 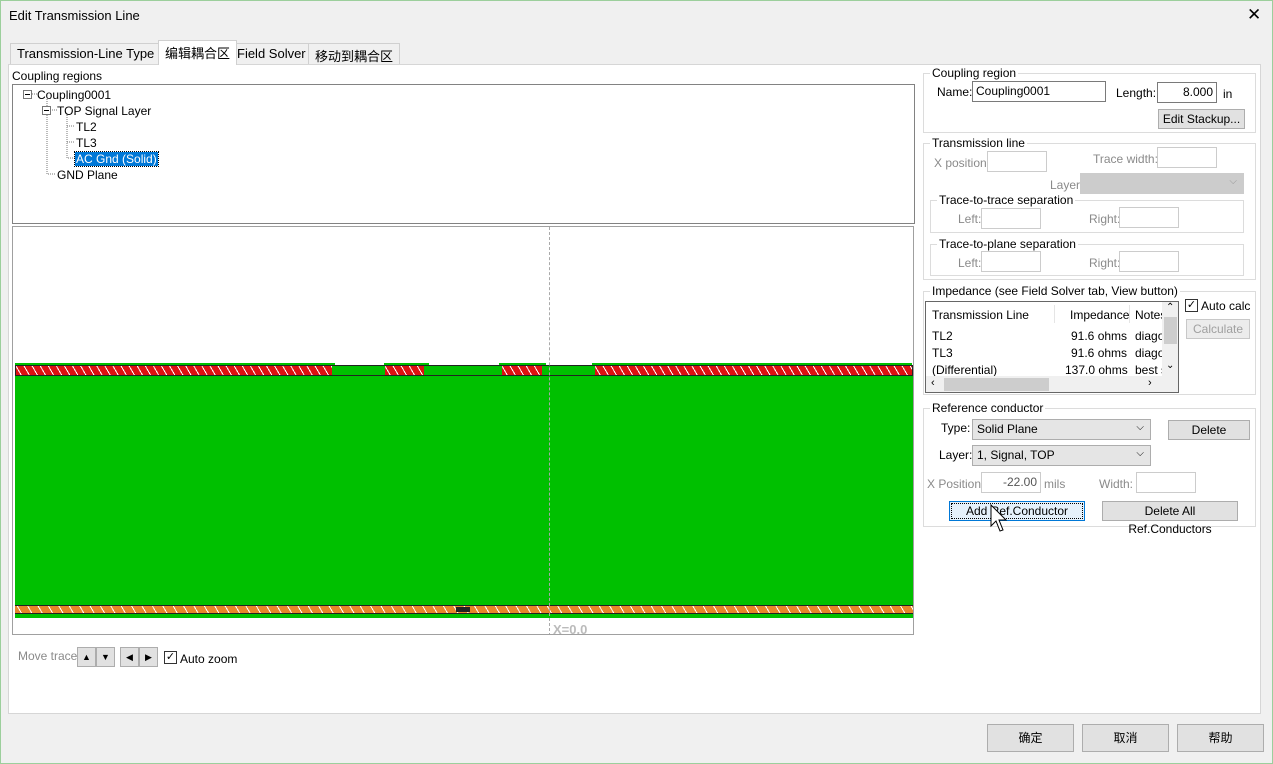 I want to click on tree-node-coupling0001: Coupling0001, so click(x=74, y=95).